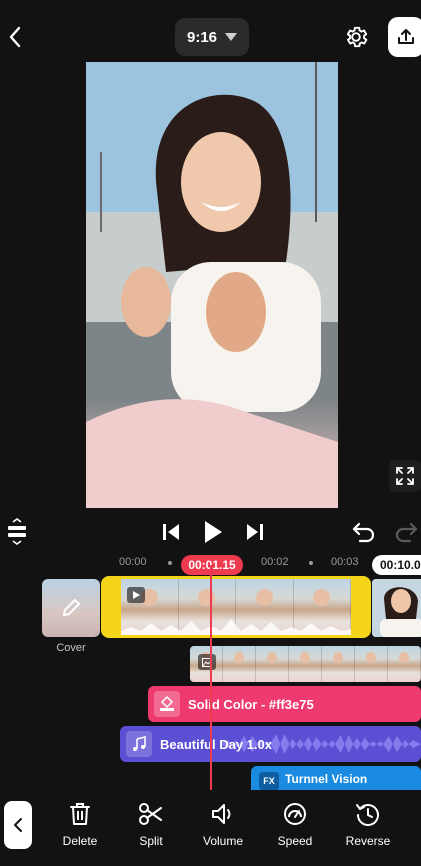 The width and height of the screenshot is (421, 866). What do you see at coordinates (295, 841) in the screenshot?
I see `speed-label: Speed` at bounding box center [295, 841].